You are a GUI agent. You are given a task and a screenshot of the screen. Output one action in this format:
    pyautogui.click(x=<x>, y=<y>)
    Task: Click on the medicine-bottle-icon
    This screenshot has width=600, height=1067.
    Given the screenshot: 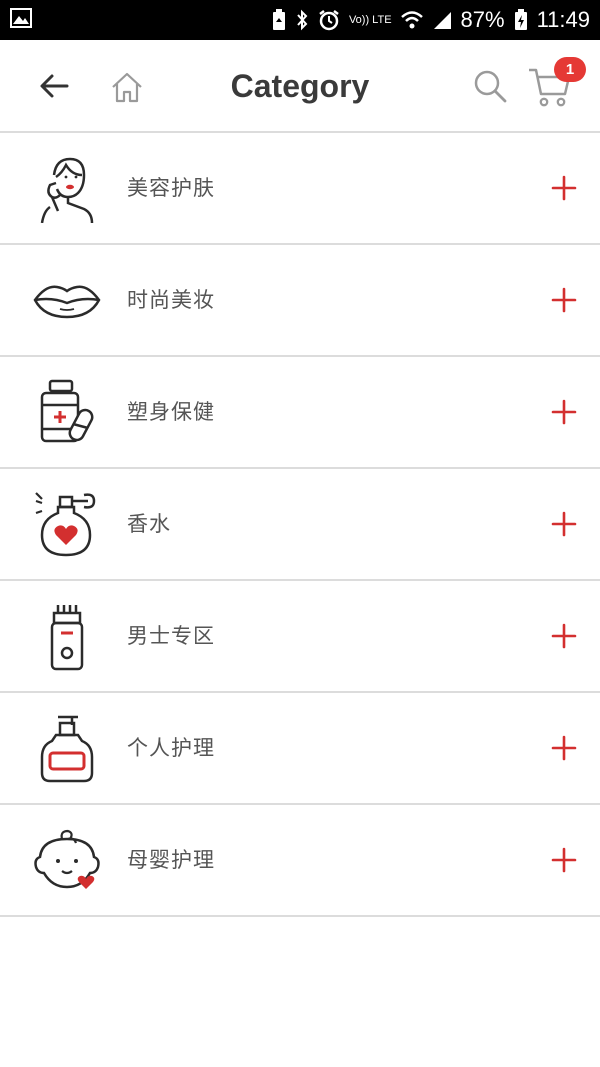 What is the action you would take?
    pyautogui.click(x=67, y=411)
    